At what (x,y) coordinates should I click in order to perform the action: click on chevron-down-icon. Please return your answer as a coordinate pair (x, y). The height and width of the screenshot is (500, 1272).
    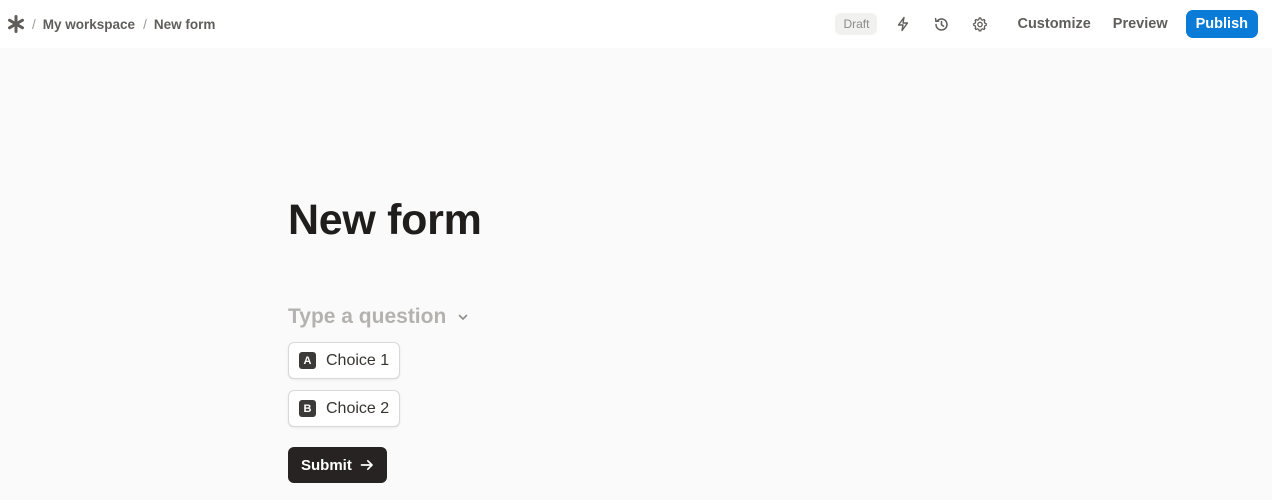
    Looking at the image, I should click on (463, 317).